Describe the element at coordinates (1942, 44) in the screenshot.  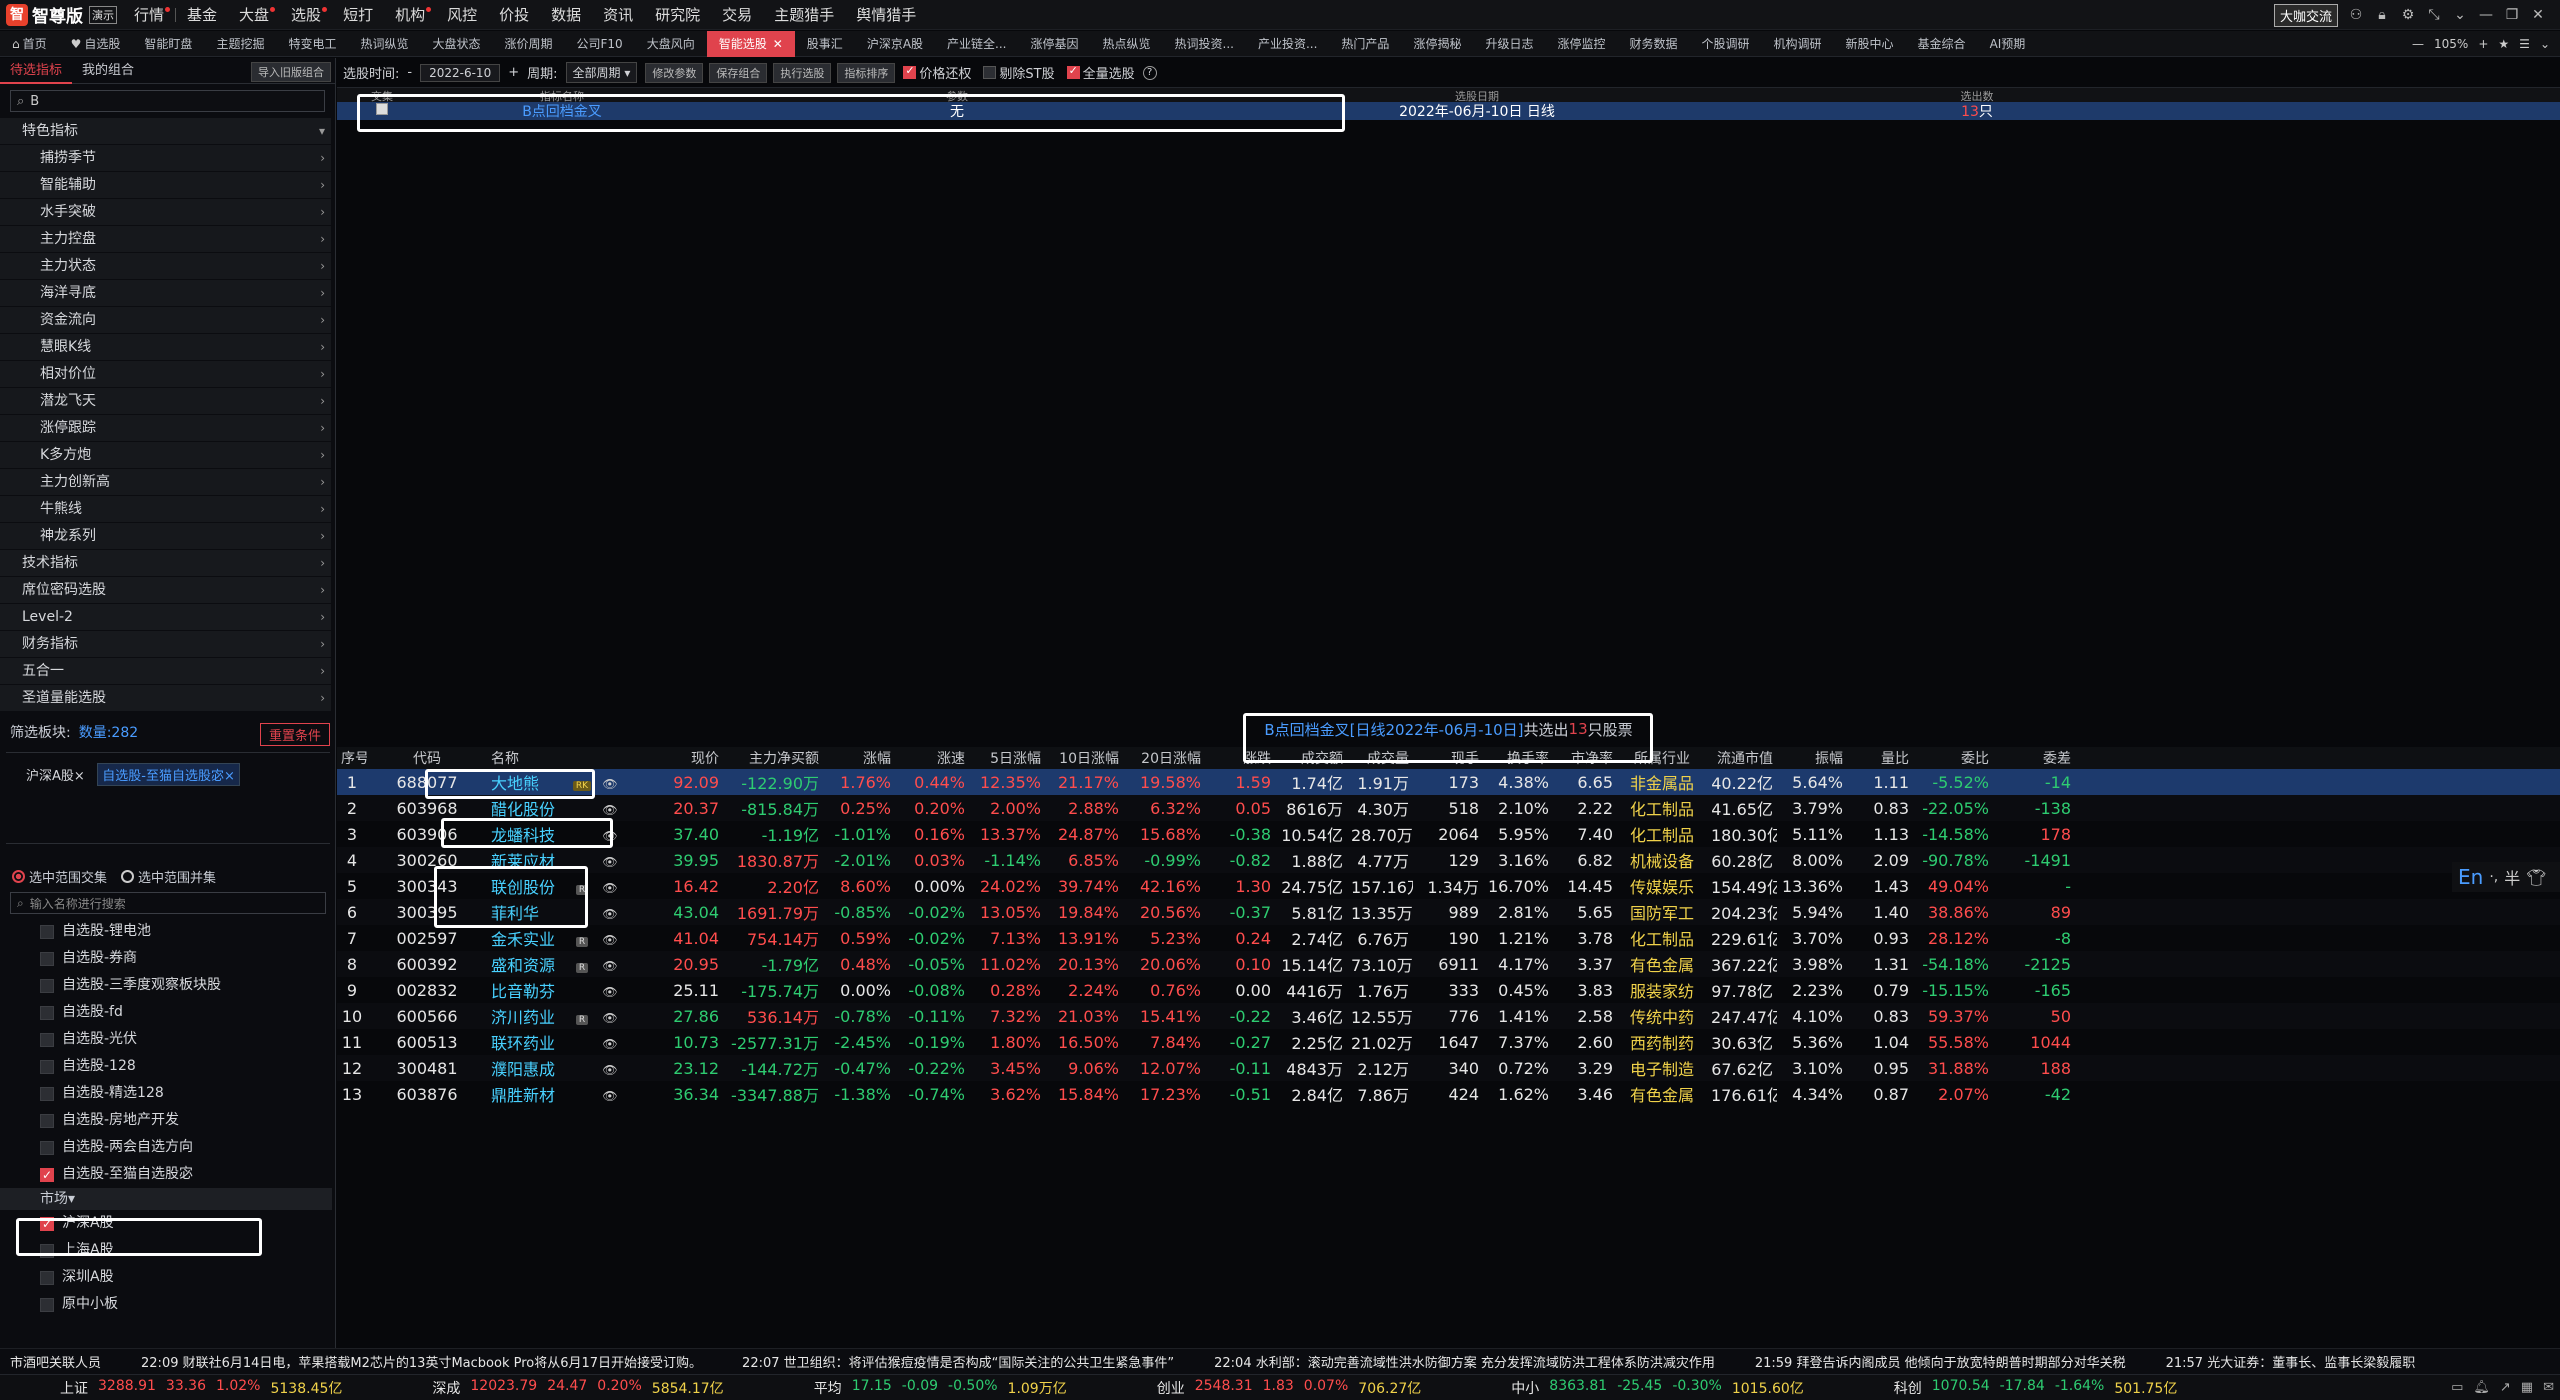
I see `tab-26: 基金综合` at that location.